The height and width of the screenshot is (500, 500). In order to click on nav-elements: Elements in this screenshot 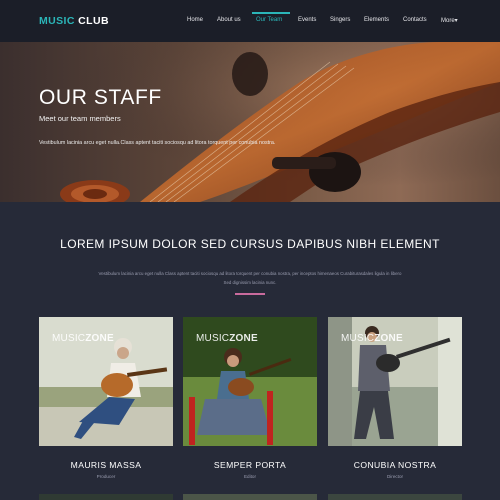, I will do `click(376, 20)`.